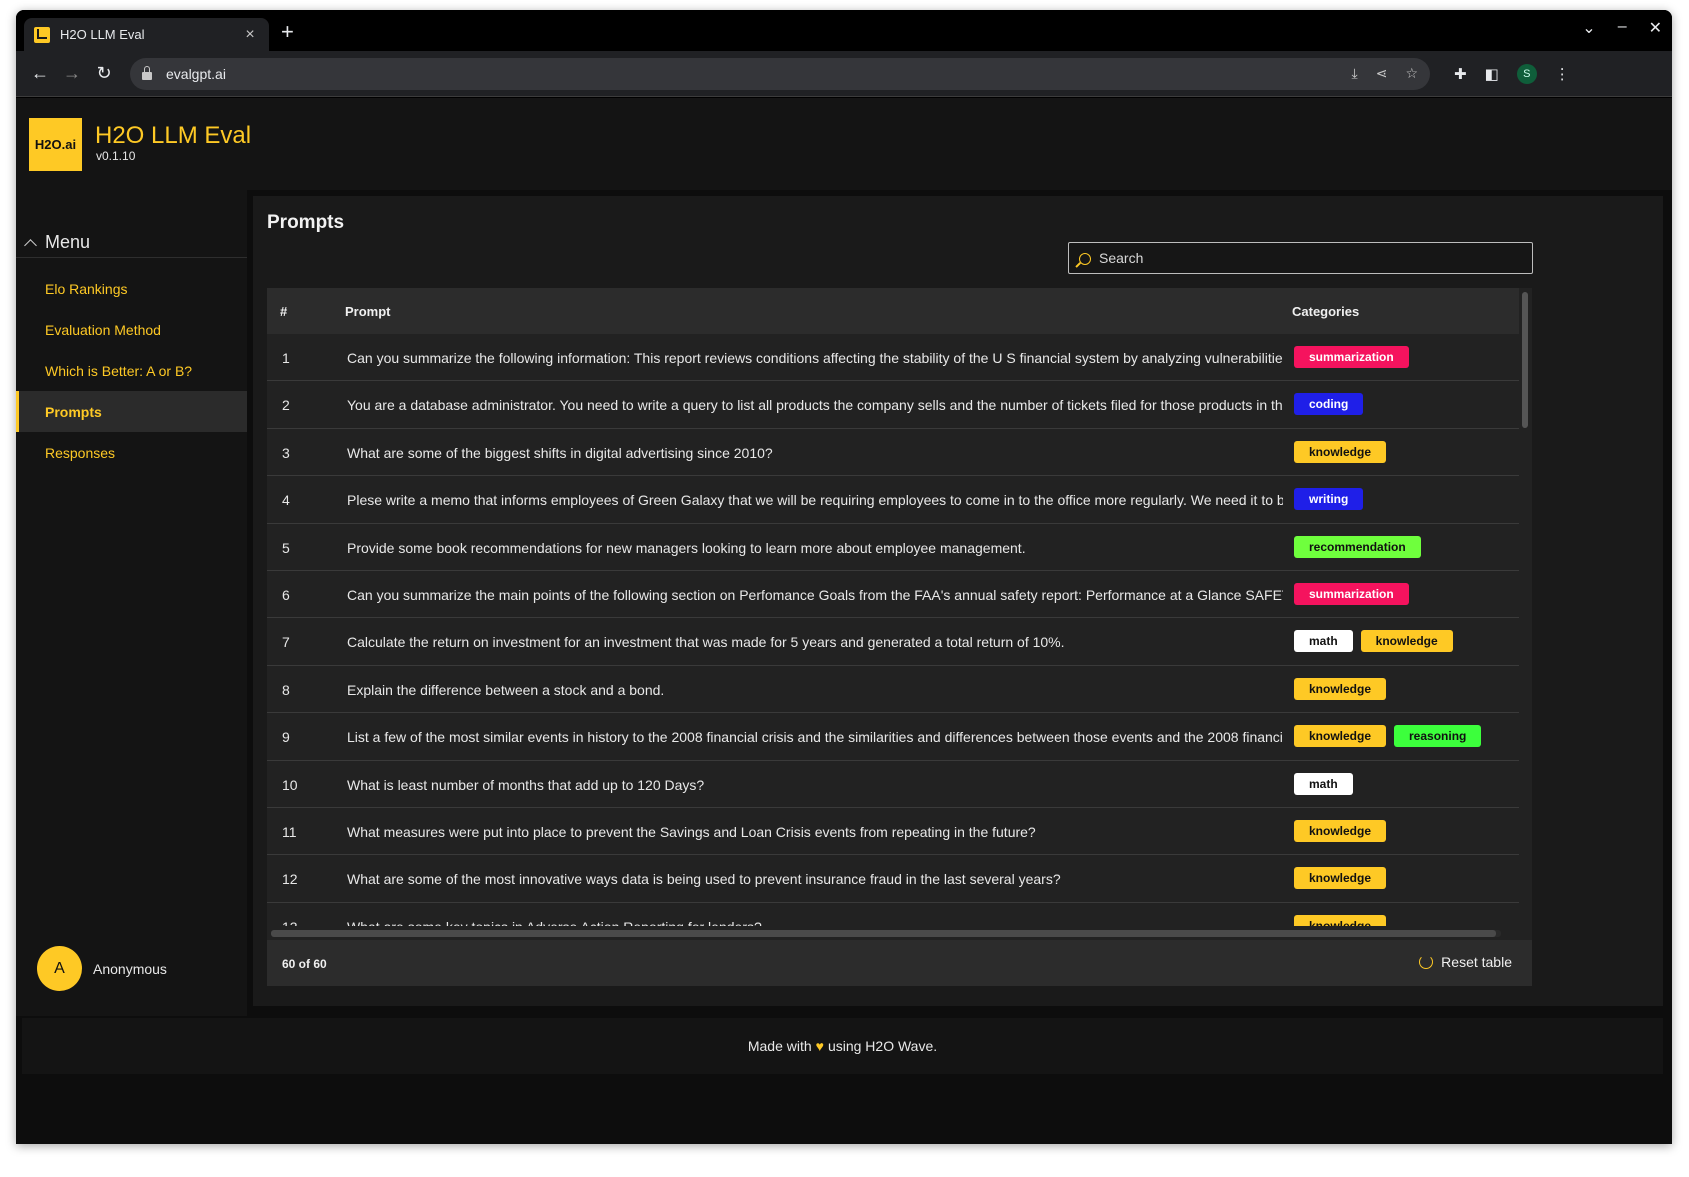  What do you see at coordinates (1323, 641) in the screenshot?
I see `category-tag: math` at bounding box center [1323, 641].